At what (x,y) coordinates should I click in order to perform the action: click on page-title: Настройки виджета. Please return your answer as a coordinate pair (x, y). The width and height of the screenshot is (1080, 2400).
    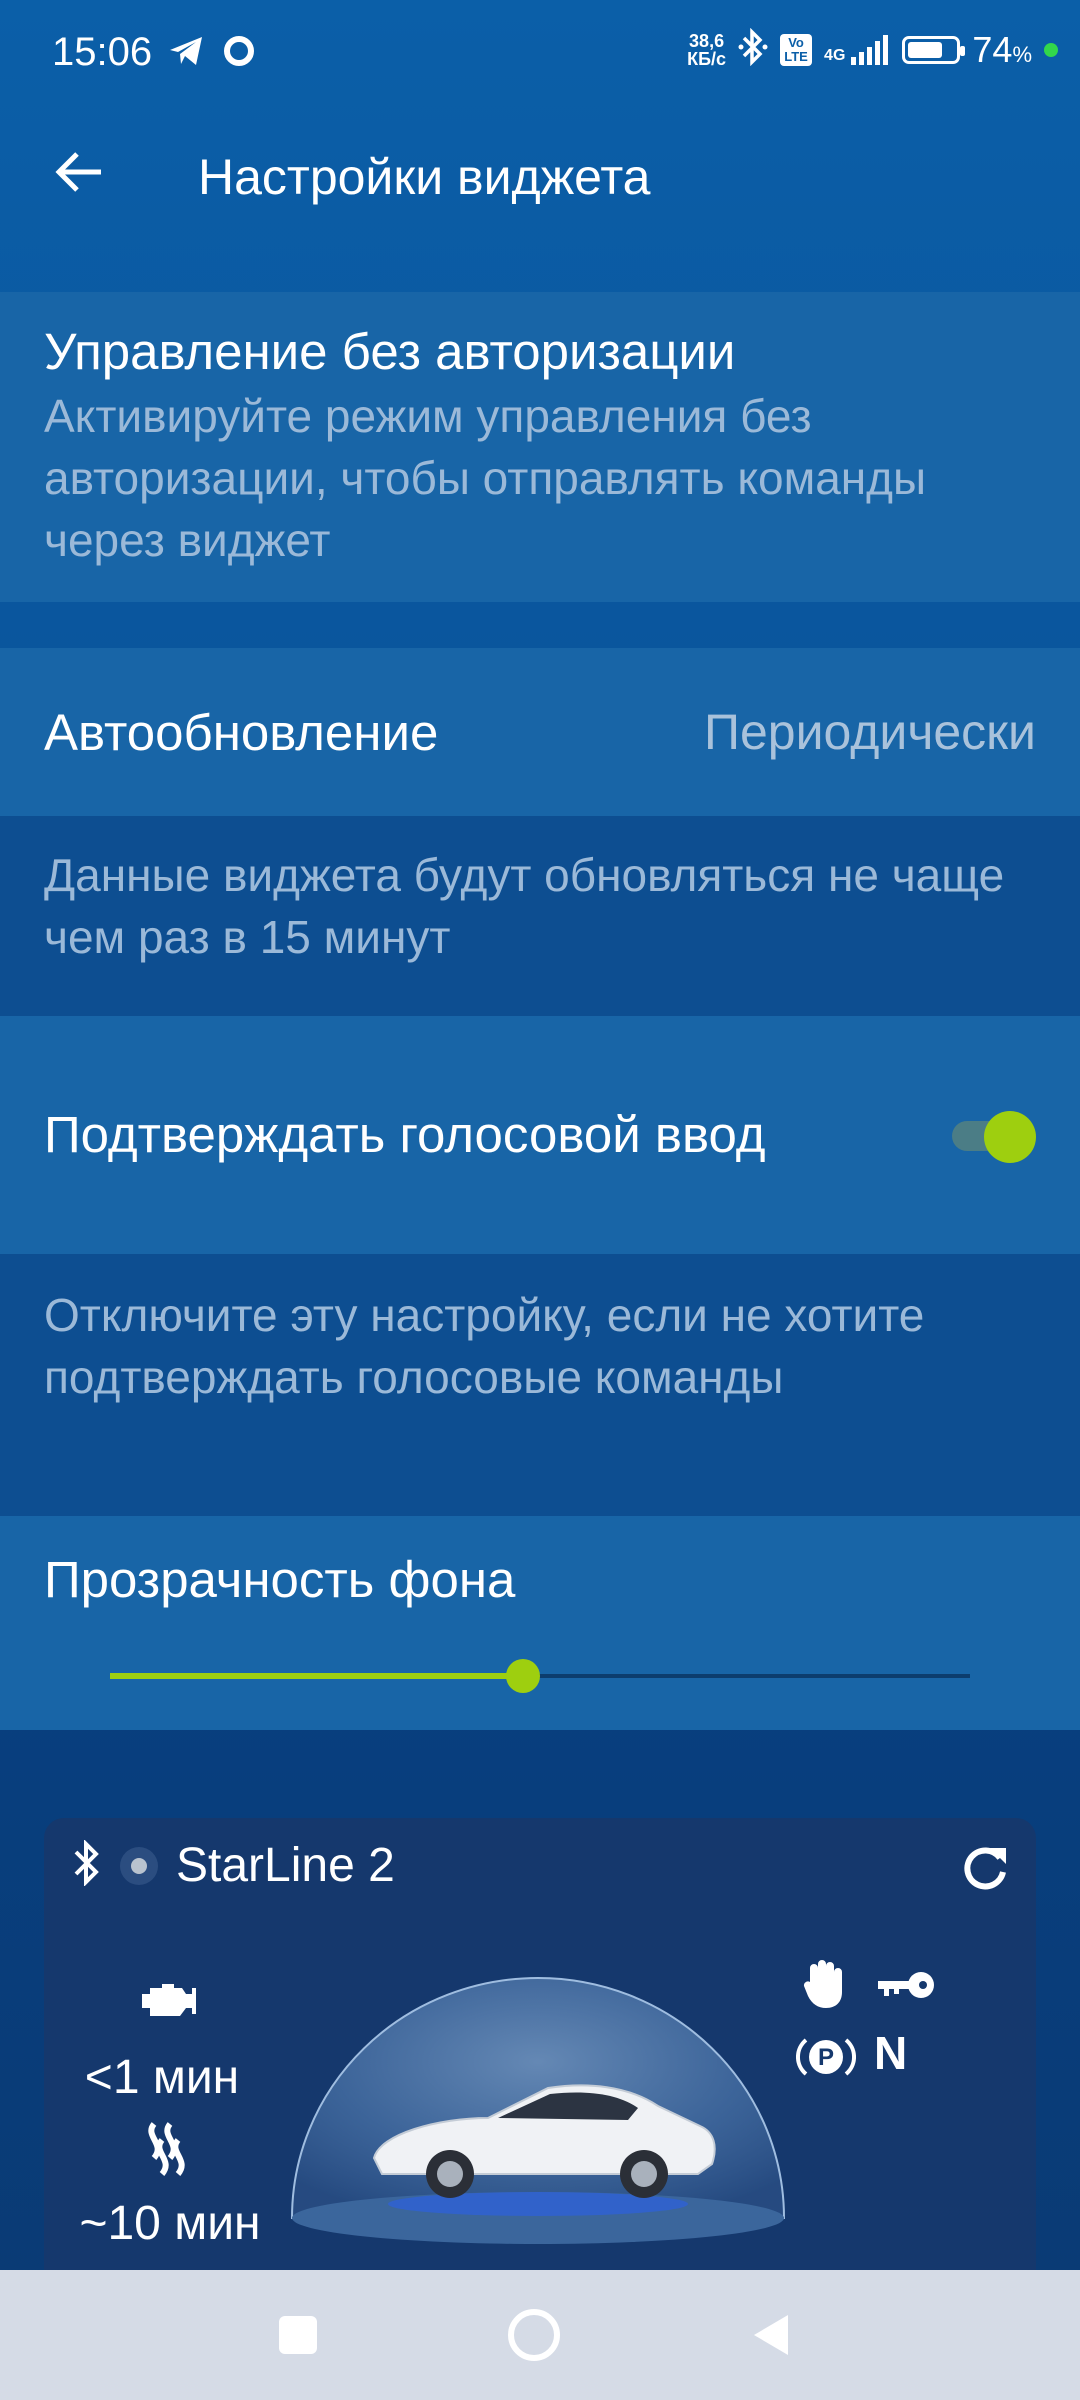
    Looking at the image, I should click on (424, 177).